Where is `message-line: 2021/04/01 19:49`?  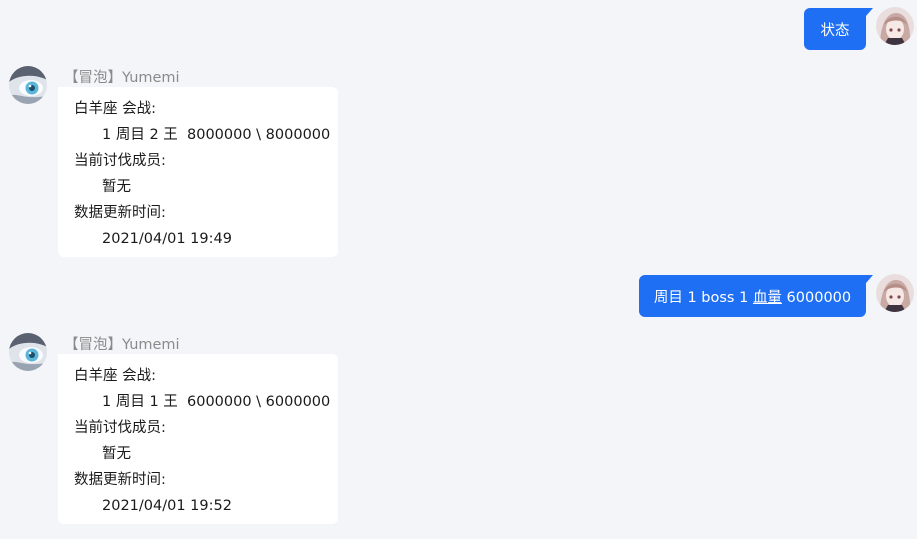 message-line: 2021/04/01 19:49 is located at coordinates (167, 239).